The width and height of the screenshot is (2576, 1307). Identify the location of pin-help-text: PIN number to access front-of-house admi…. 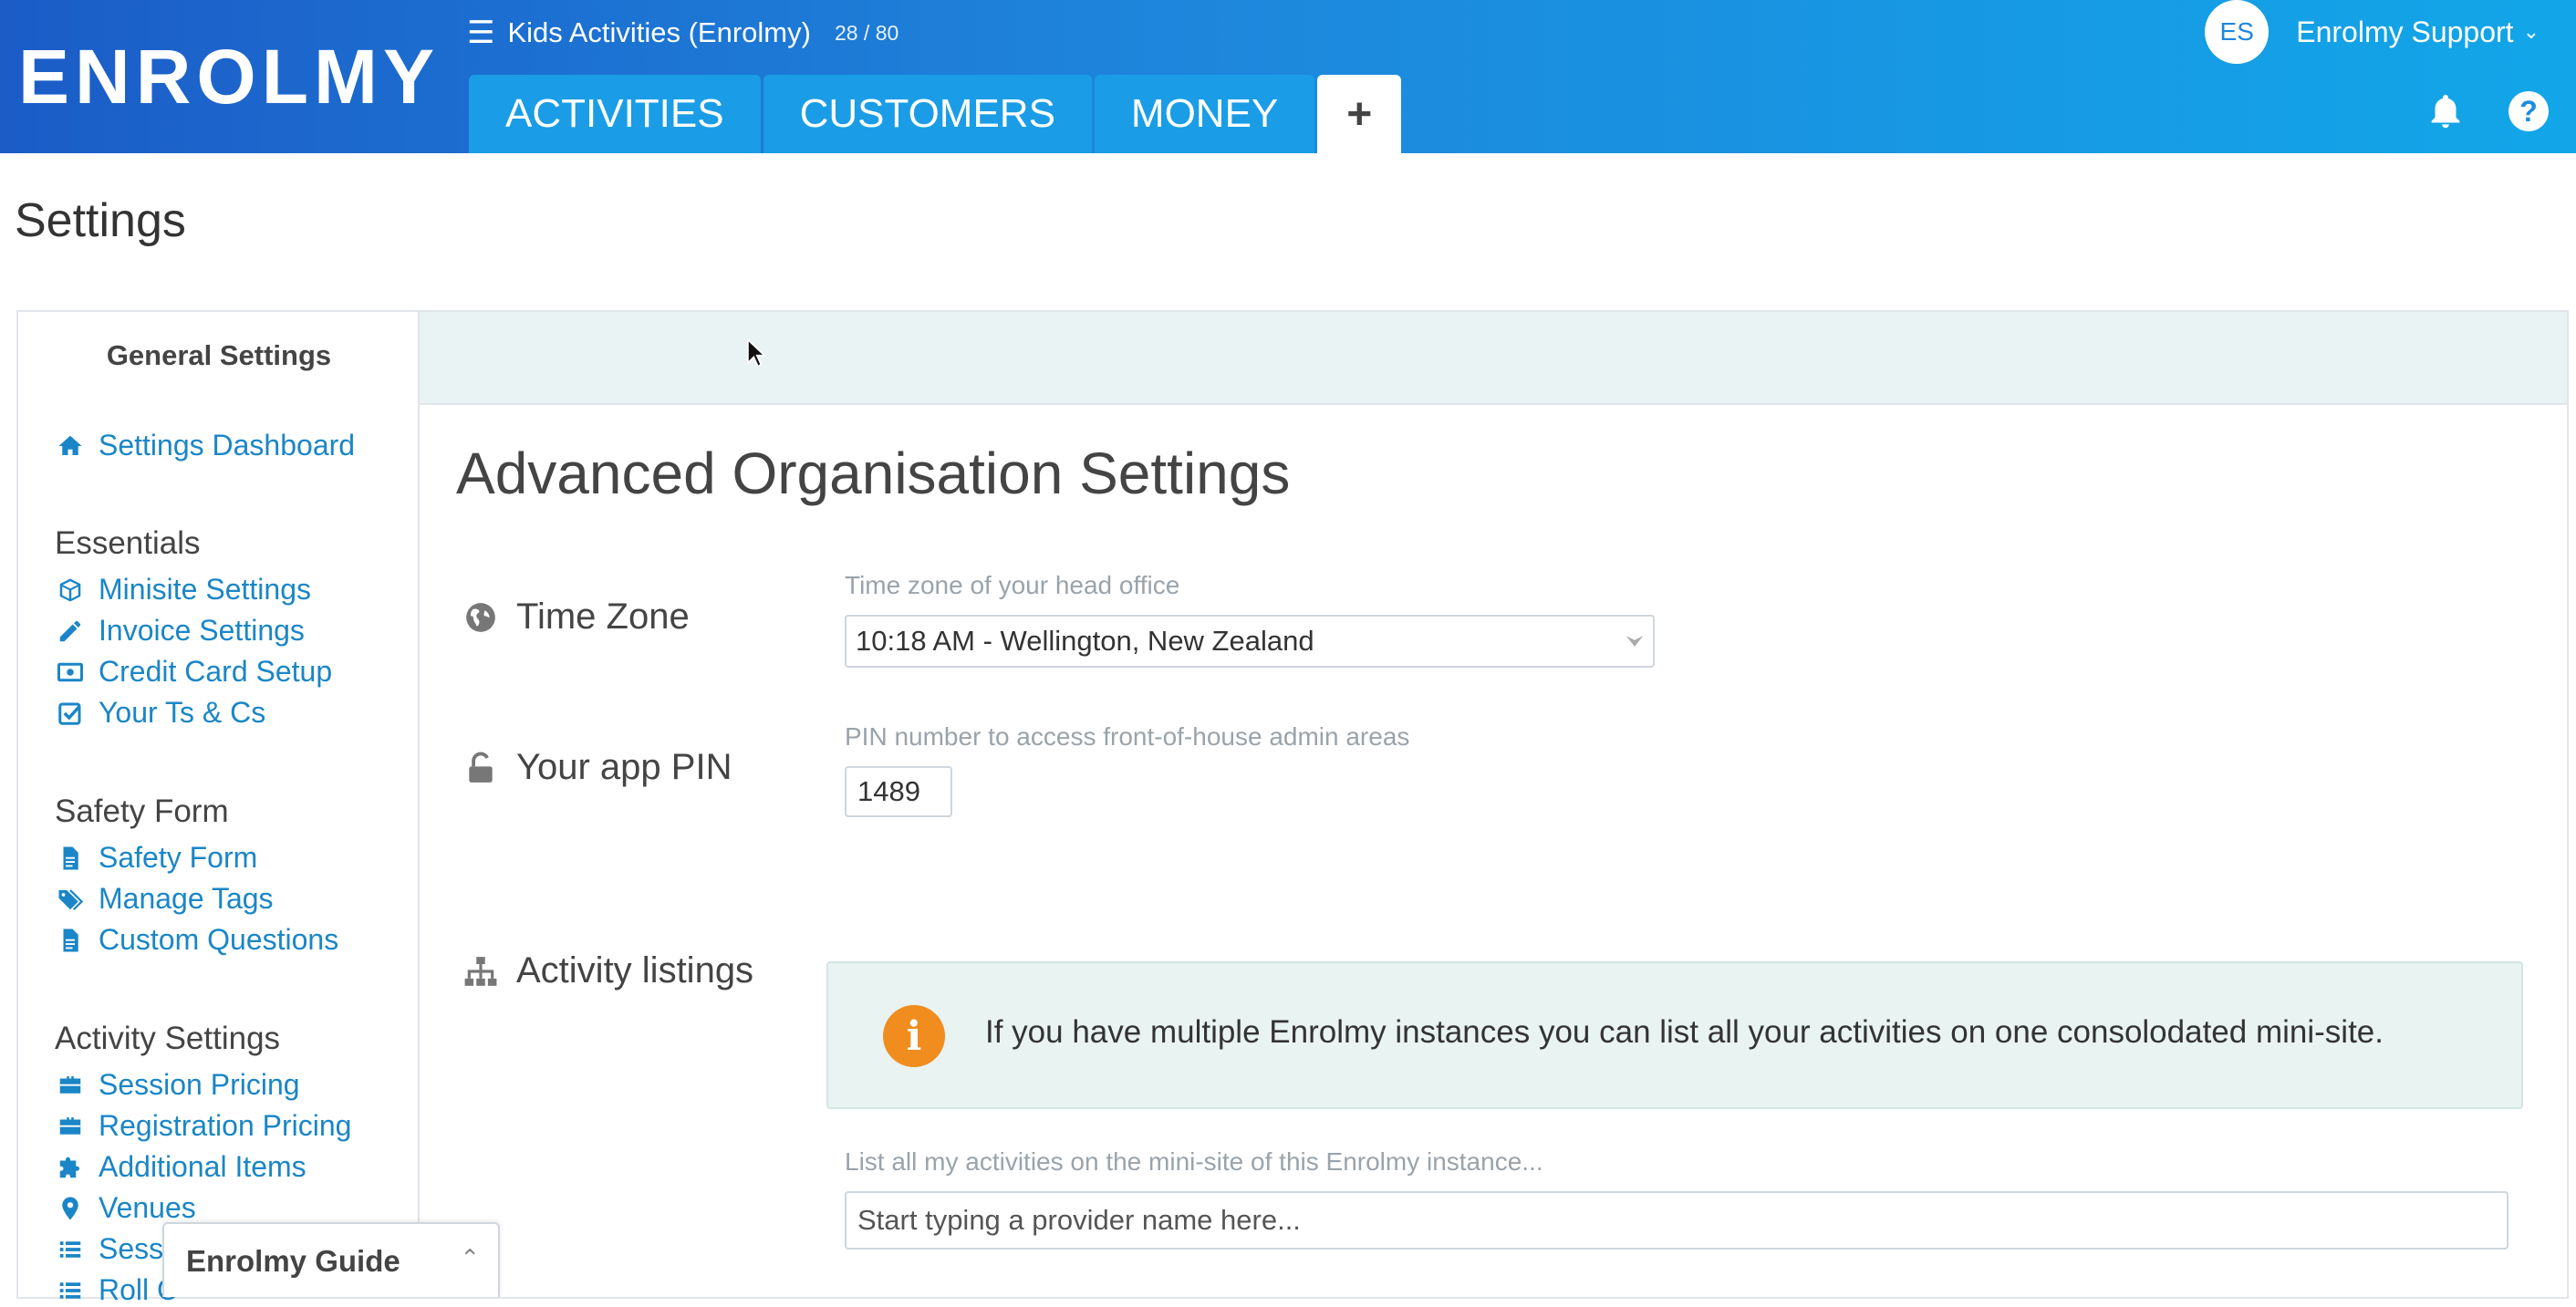
(1127, 736).